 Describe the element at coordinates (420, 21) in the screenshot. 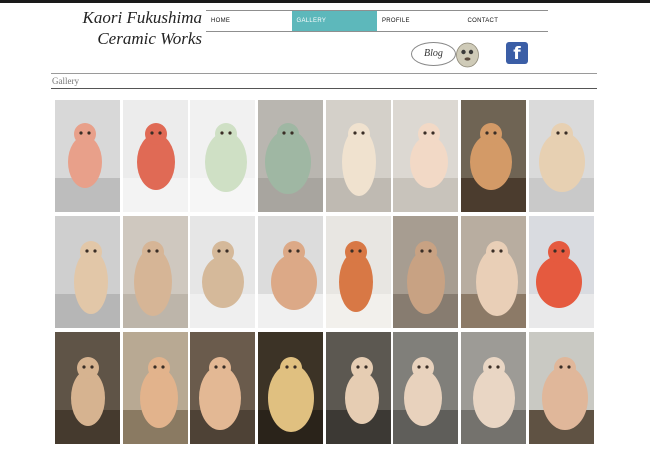

I see `nav-item-profile: PROFILE` at that location.